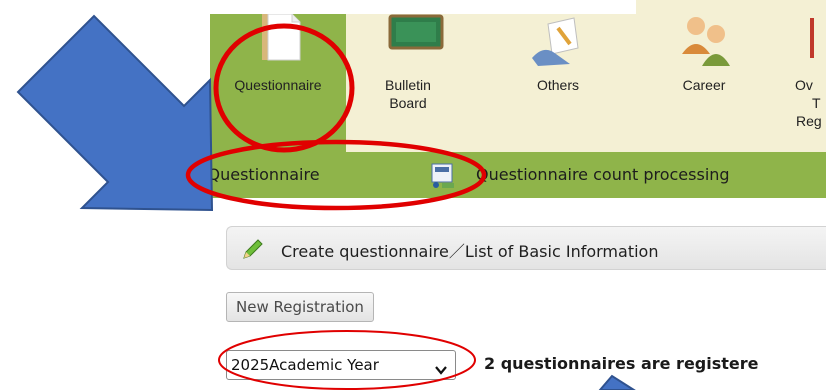 The height and width of the screenshot is (390, 826). I want to click on academic-year-select: 2025Academic Year, so click(341, 365).